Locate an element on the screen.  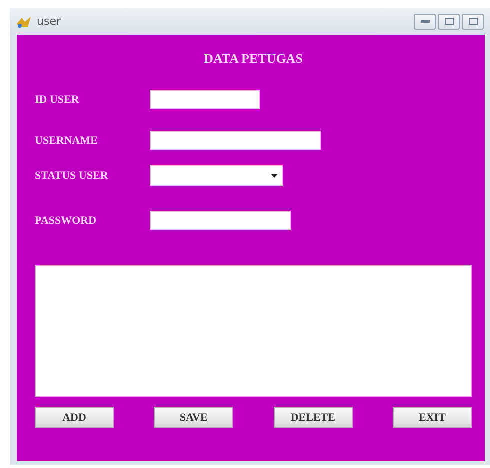
dropdown-field is located at coordinates (216, 175).